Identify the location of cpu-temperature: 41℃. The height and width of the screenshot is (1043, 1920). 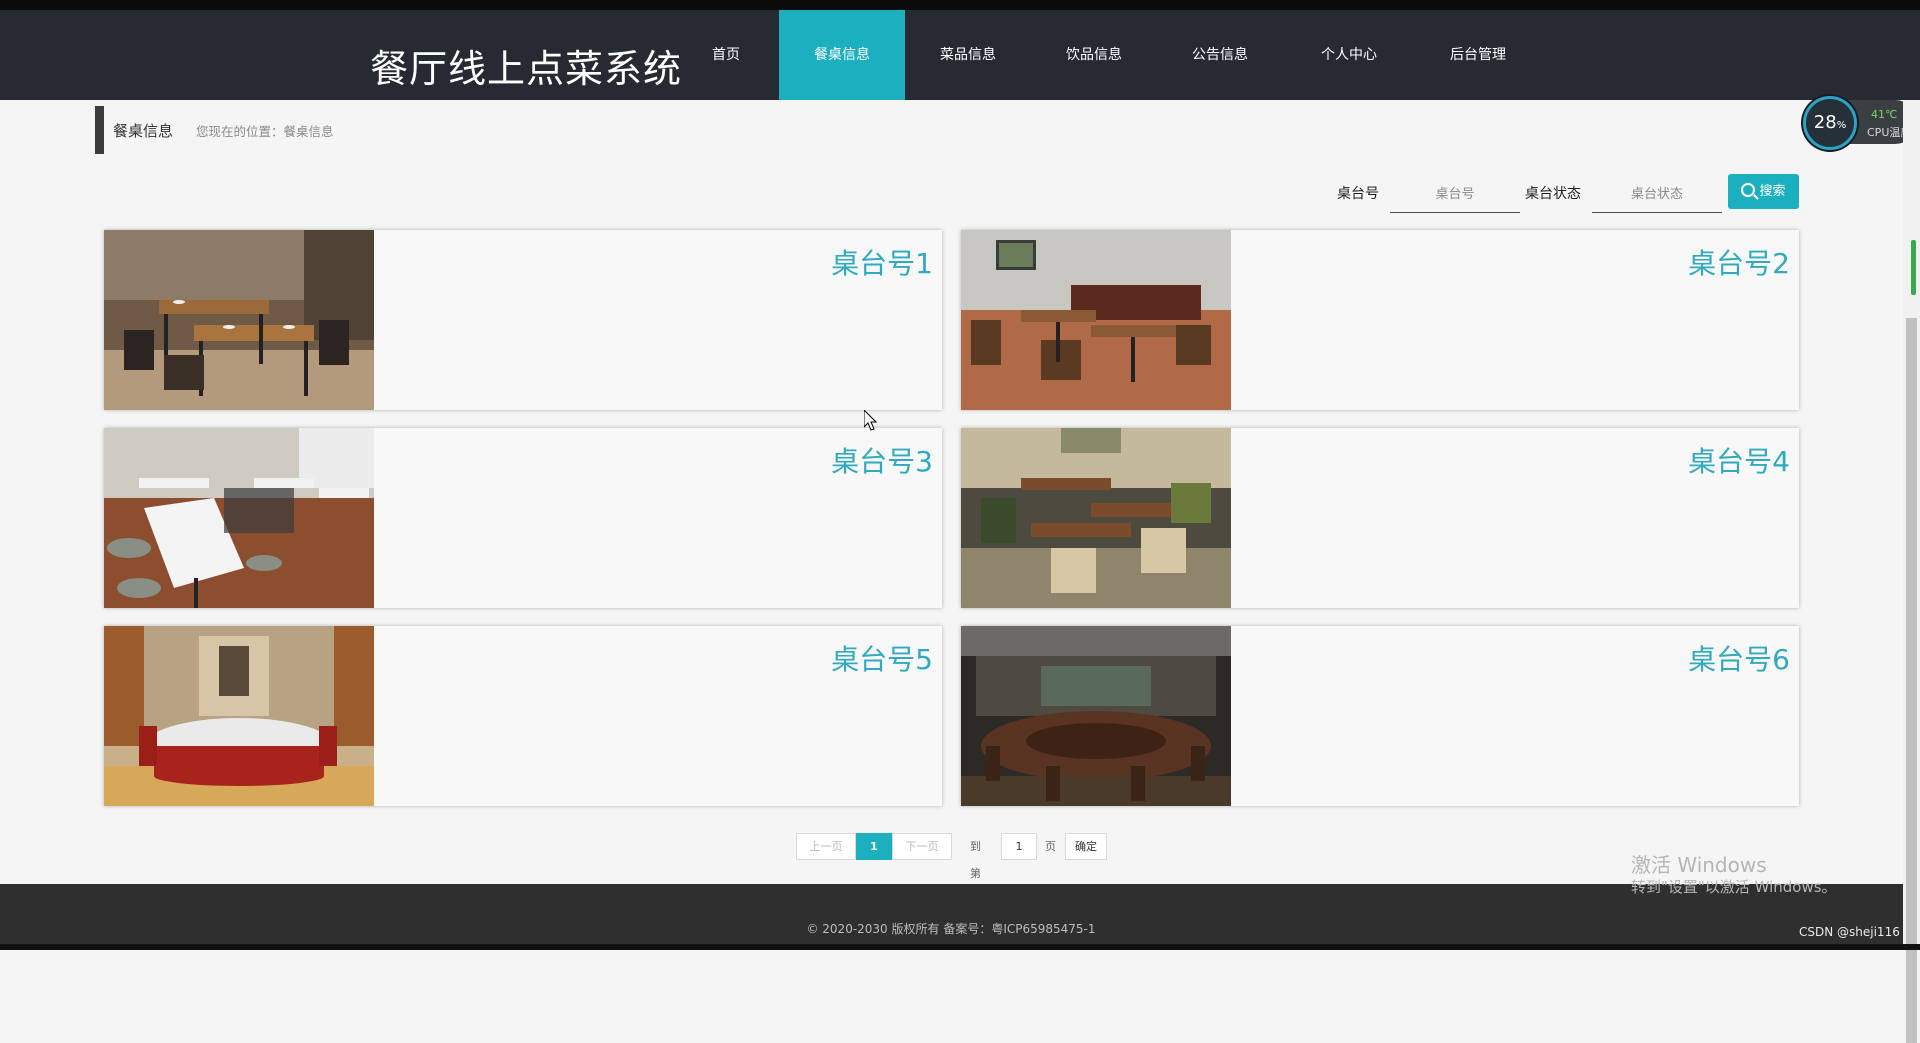
(1884, 114).